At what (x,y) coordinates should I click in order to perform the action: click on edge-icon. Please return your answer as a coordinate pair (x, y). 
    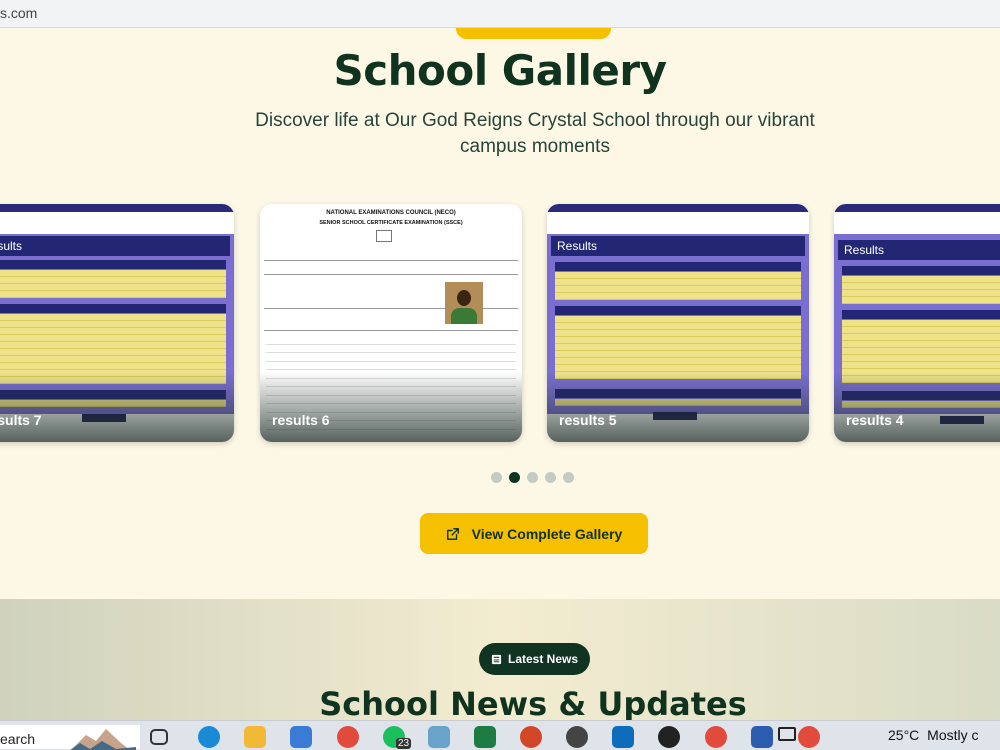
    Looking at the image, I should click on (209, 737).